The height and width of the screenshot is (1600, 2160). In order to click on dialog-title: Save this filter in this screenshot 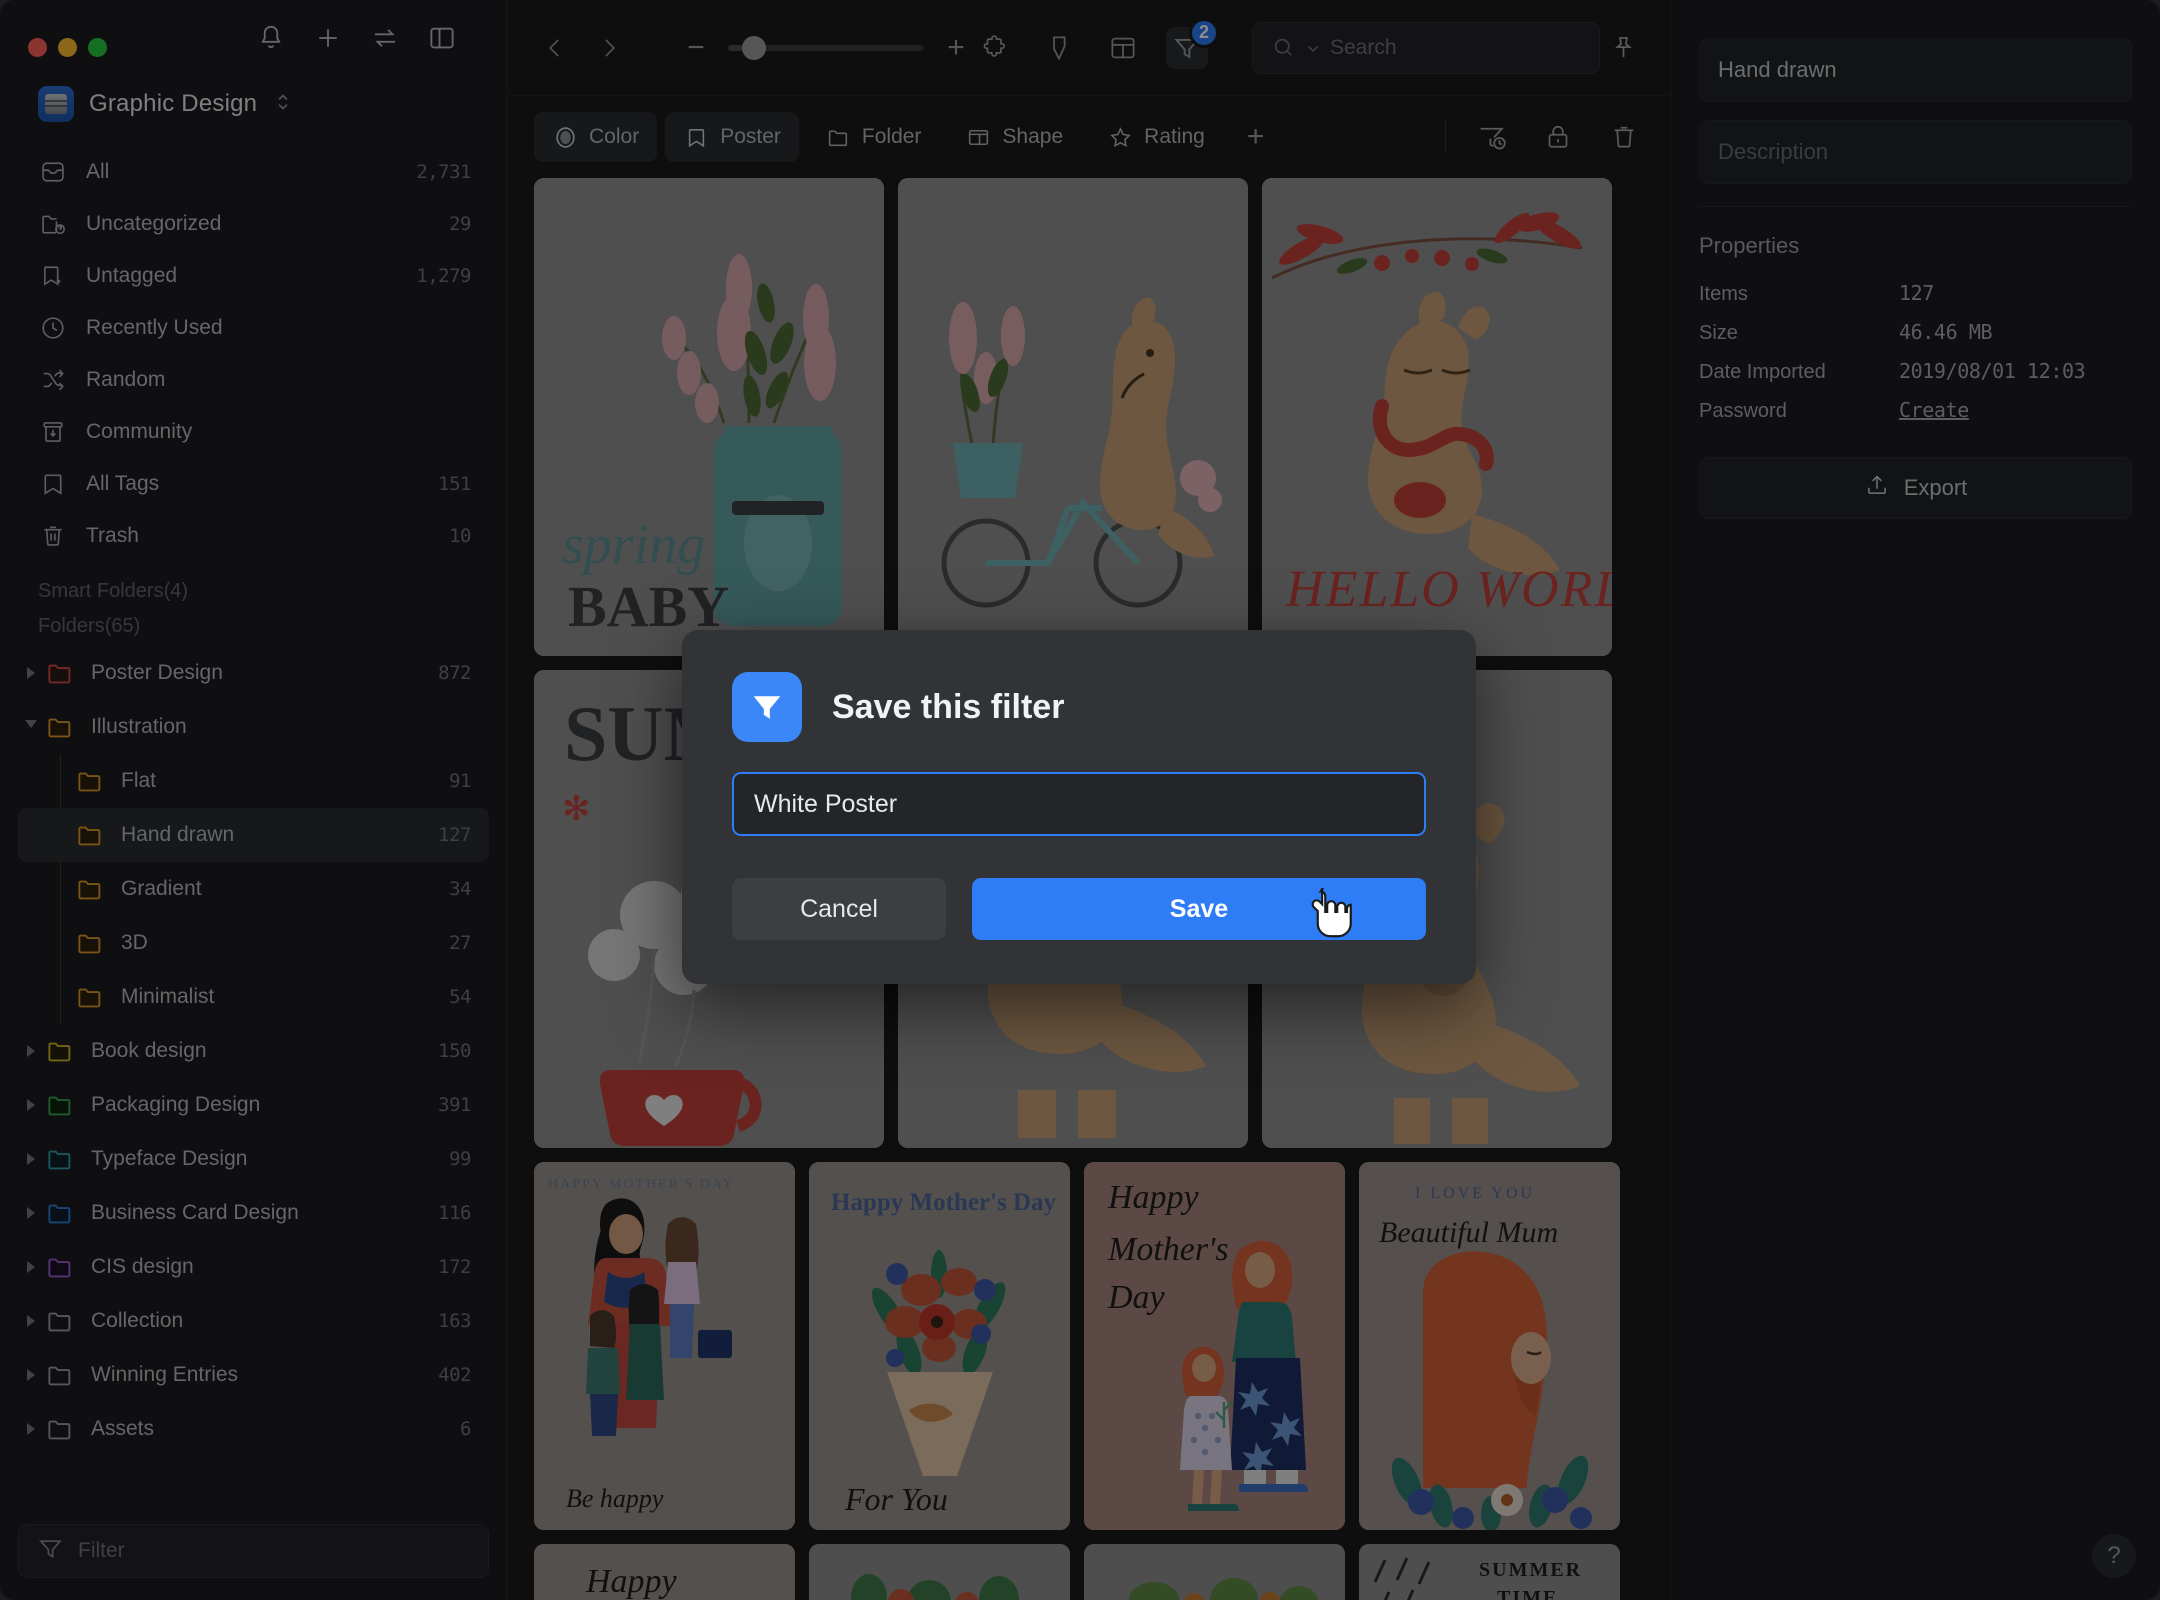, I will do `click(948, 706)`.